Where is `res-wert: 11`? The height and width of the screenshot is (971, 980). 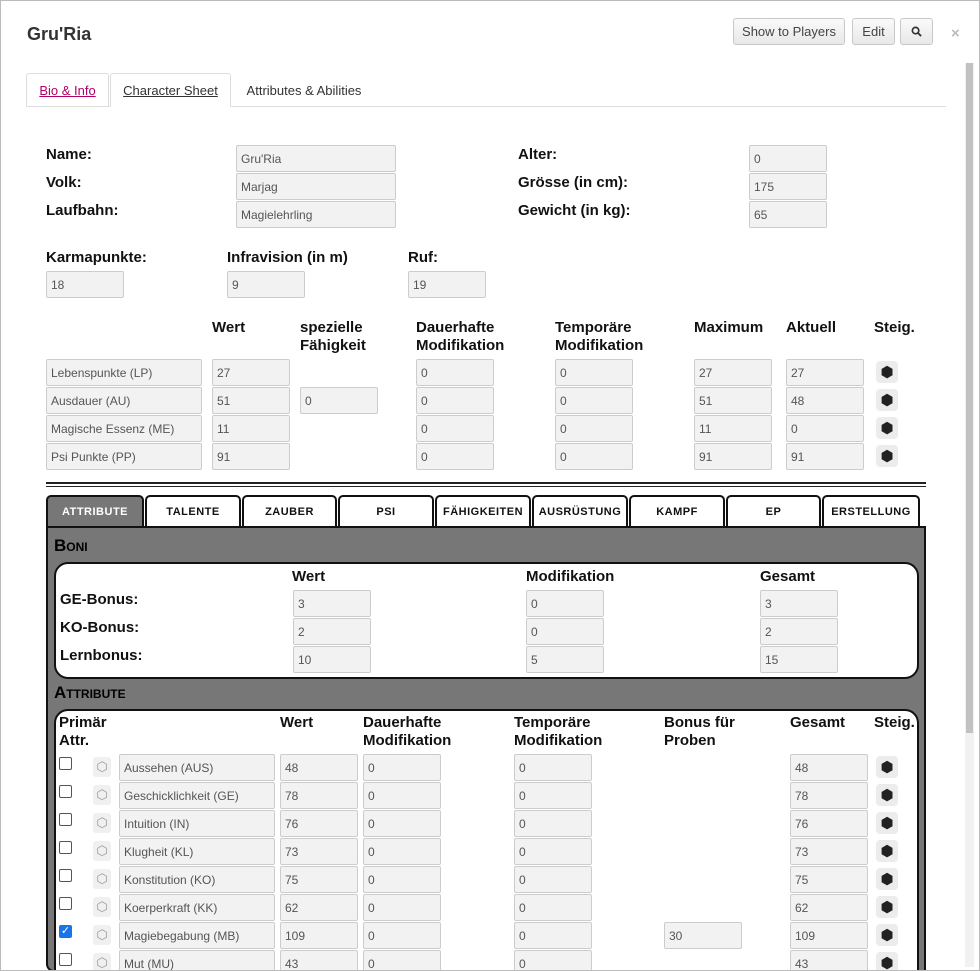
res-wert: 11 is located at coordinates (251, 428).